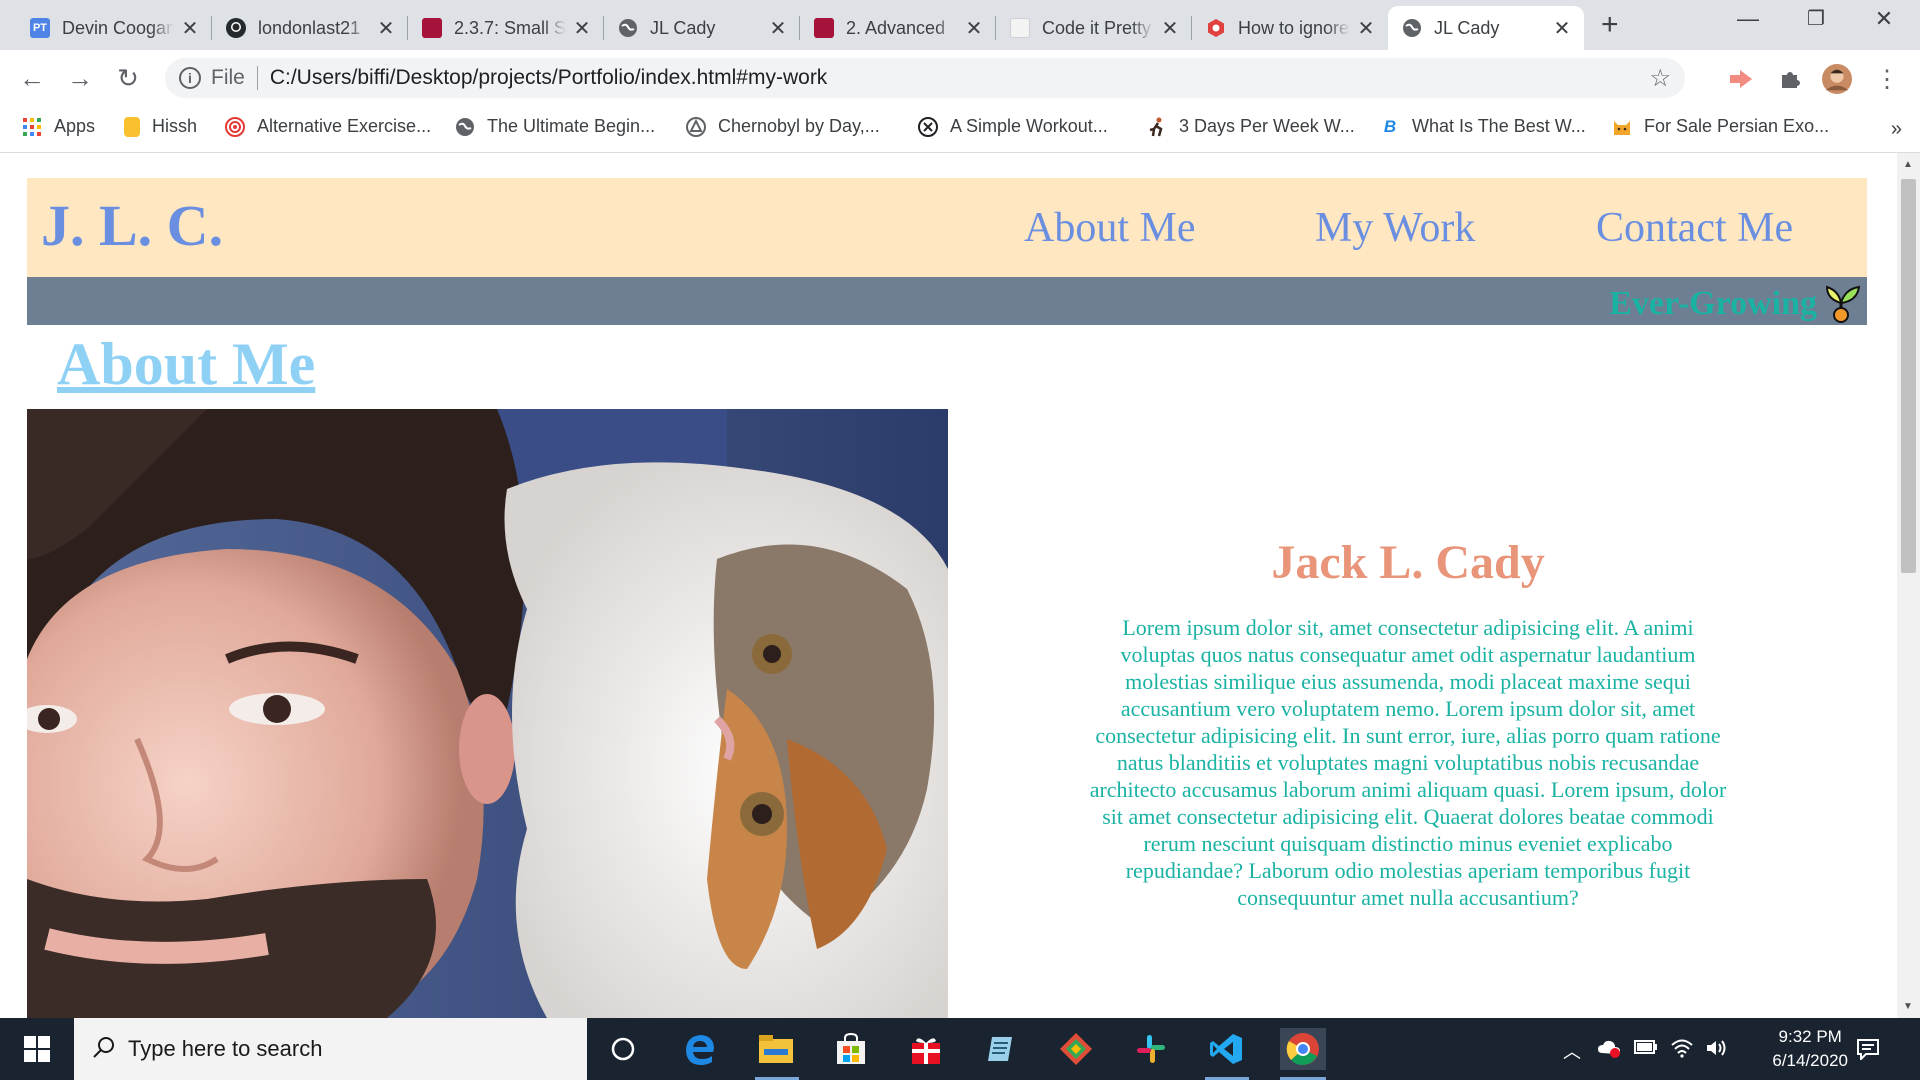 The height and width of the screenshot is (1080, 1920). What do you see at coordinates (32, 127) in the screenshot?
I see `apps-grid-icon` at bounding box center [32, 127].